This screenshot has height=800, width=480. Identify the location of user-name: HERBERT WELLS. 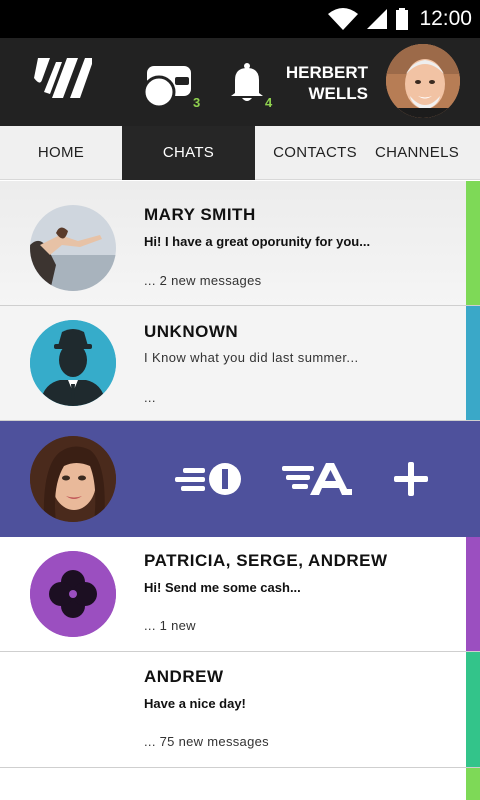
(320, 83).